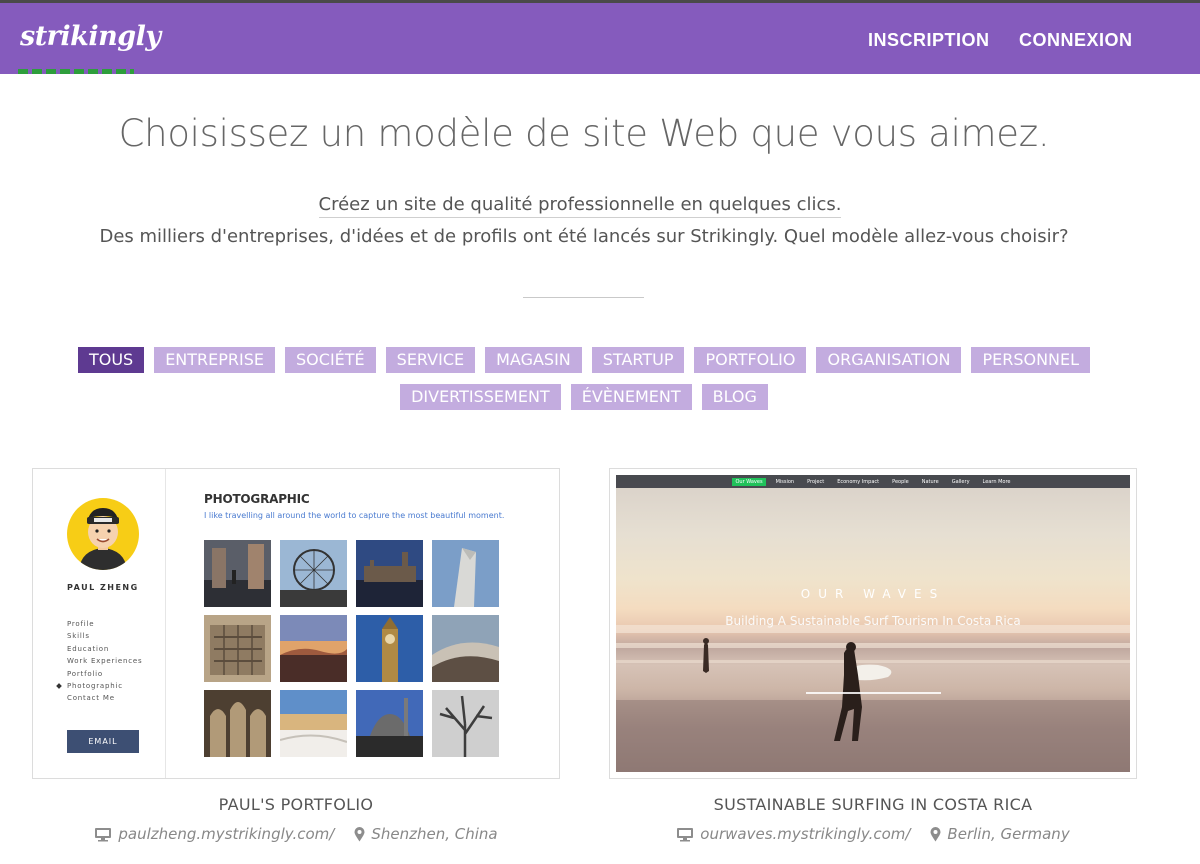  What do you see at coordinates (1076, 40) in the screenshot?
I see `login-link: CONNEXION` at bounding box center [1076, 40].